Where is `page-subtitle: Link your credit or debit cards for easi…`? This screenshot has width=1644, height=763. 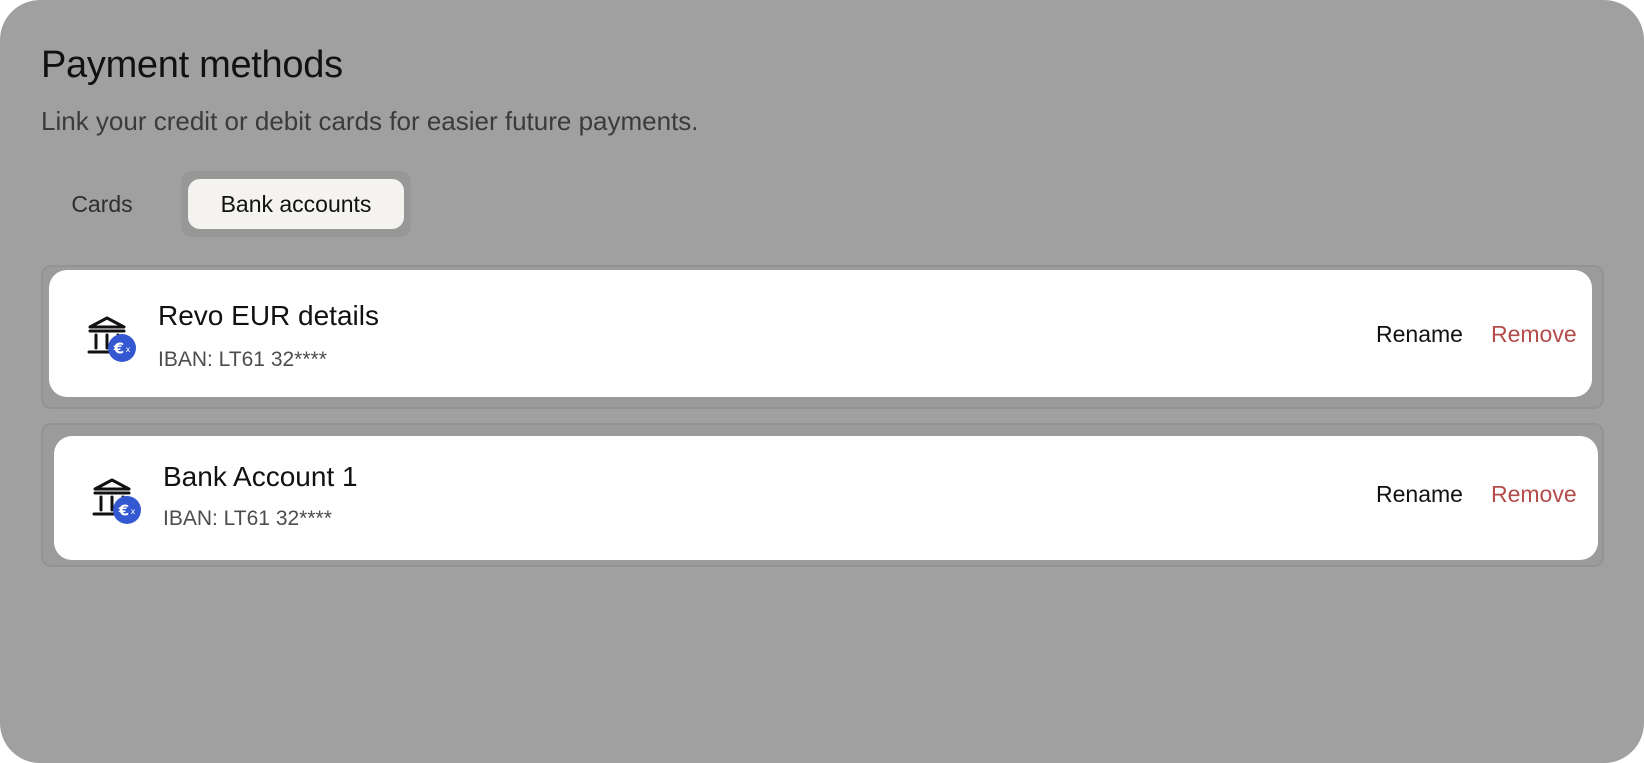
page-subtitle: Link your credit or debit cards for easi… is located at coordinates (370, 121).